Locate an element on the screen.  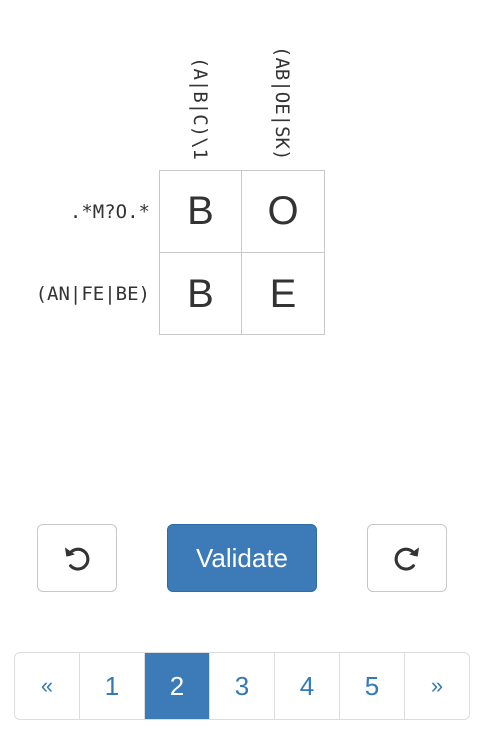
grid-cell-r2-c1: B is located at coordinates (201, 294).